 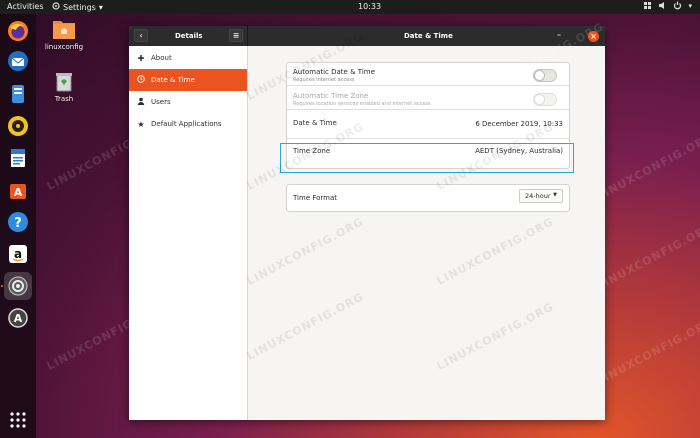 I want to click on time-format-dropdown: 24-hour ▼, so click(x=541, y=196).